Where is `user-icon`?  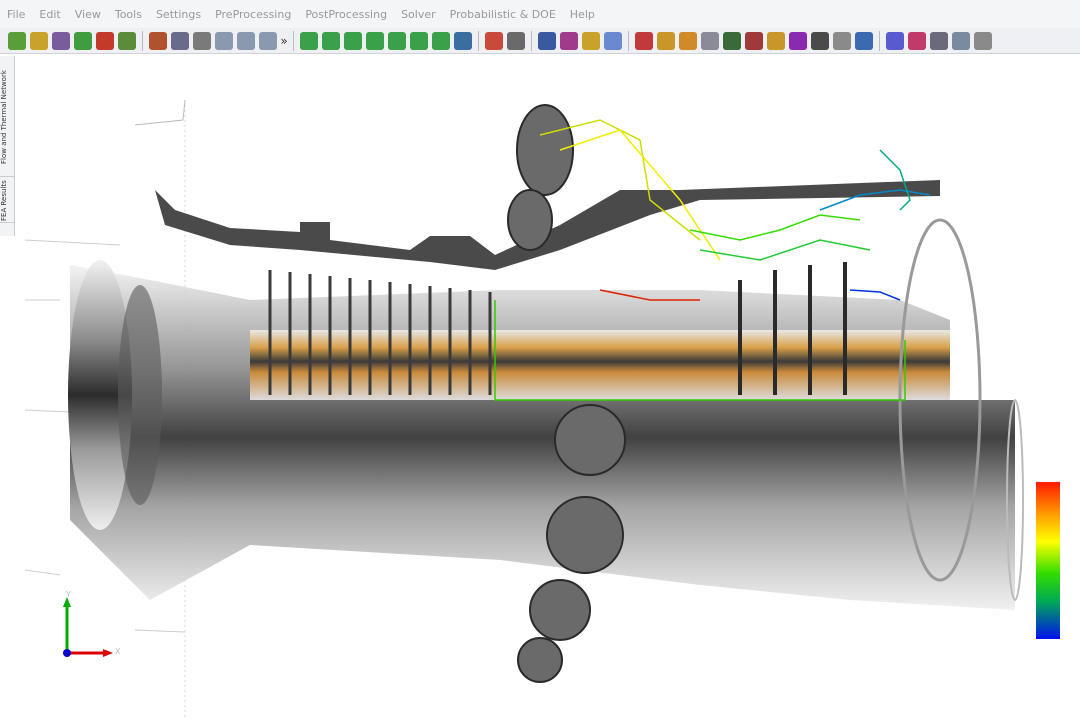
user-icon is located at coordinates (127, 40).